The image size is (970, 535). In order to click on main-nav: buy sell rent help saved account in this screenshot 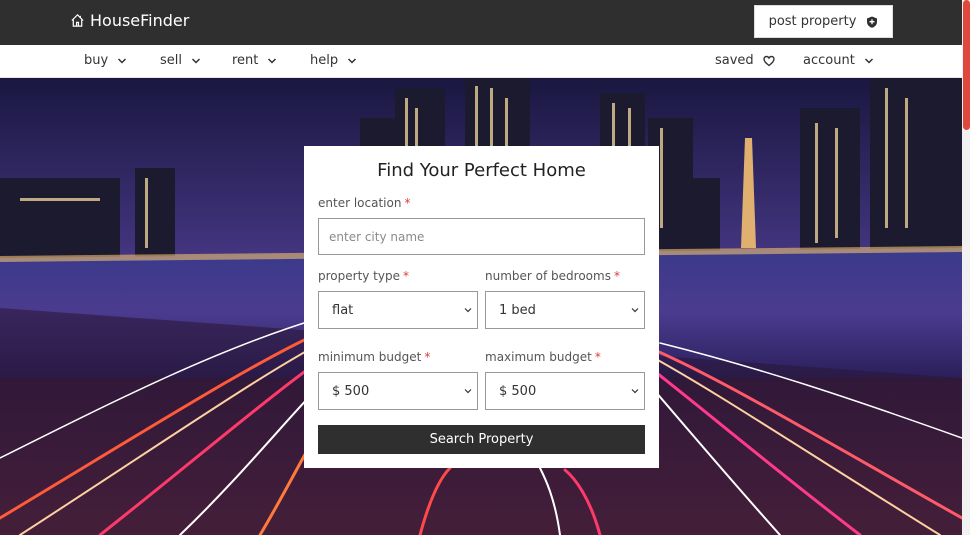, I will do `click(481, 61)`.